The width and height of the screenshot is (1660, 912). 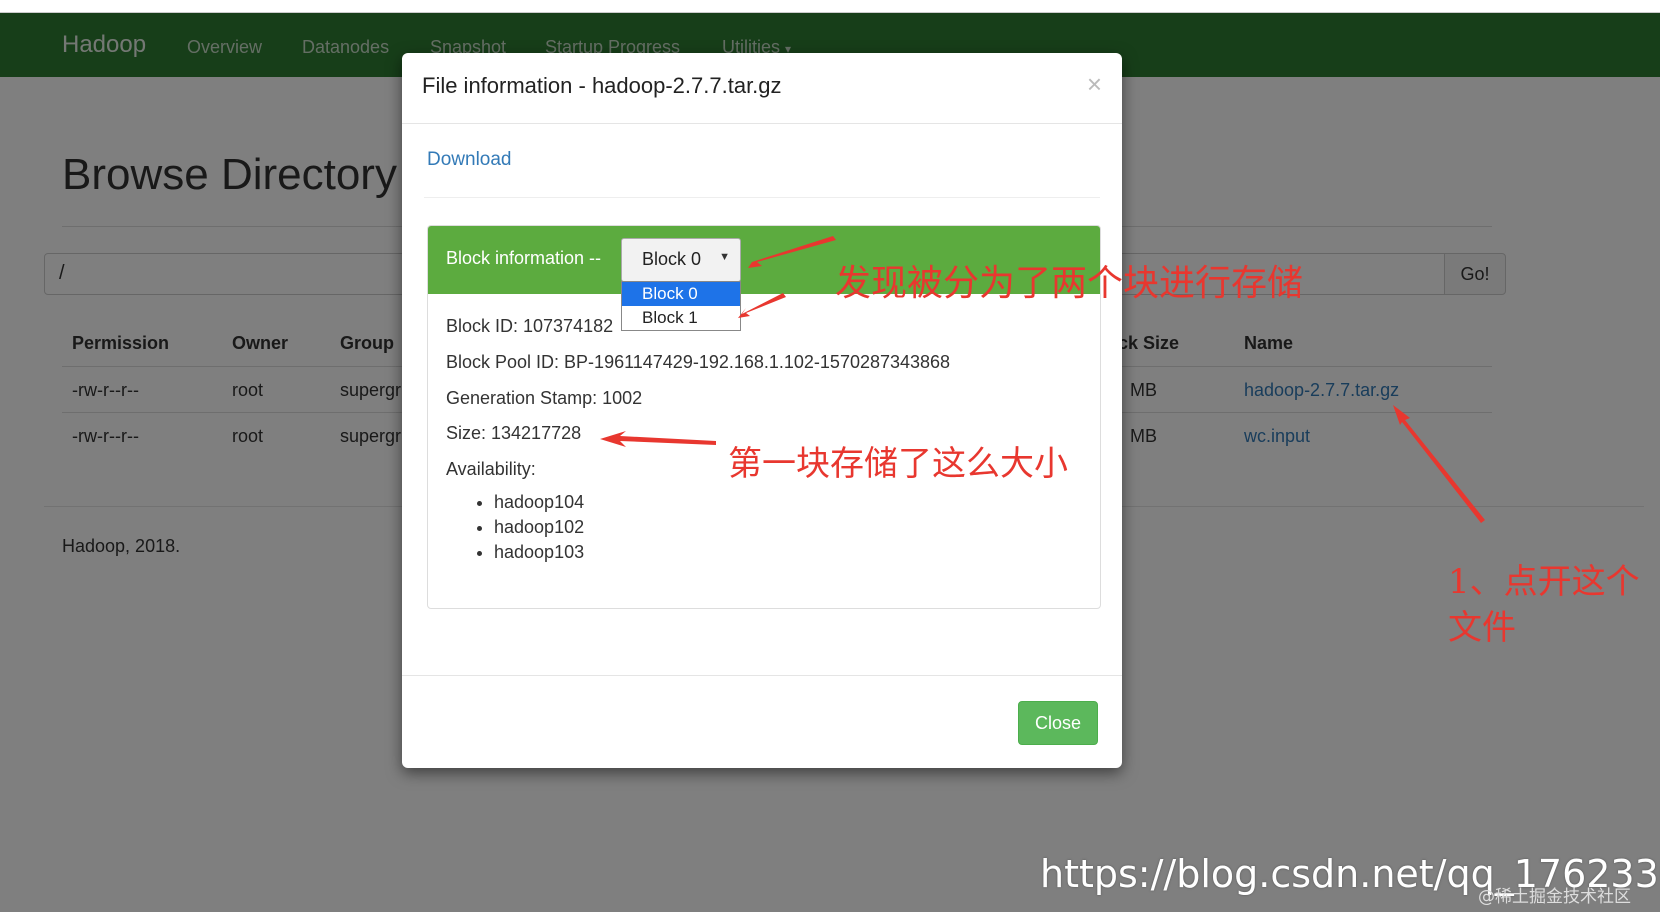 I want to click on annotation-split: 发现被分为了两个块进行存储, so click(x=1069, y=283).